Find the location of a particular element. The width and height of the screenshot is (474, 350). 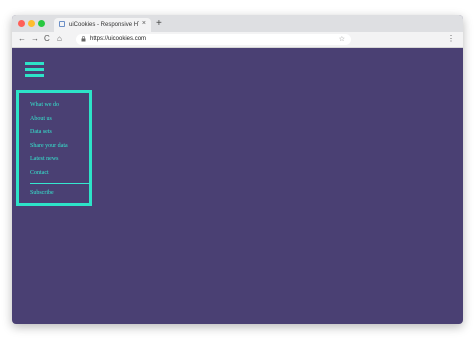

browser-toolbar: ← → C ⌂ https://uicookies.com ☆ ⋮ is located at coordinates (237, 40).